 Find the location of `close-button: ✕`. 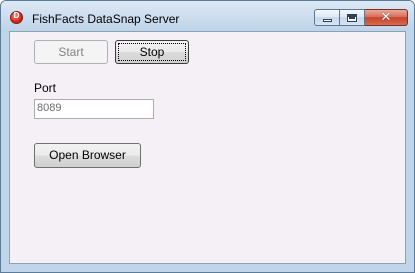

close-button: ✕ is located at coordinates (386, 17).